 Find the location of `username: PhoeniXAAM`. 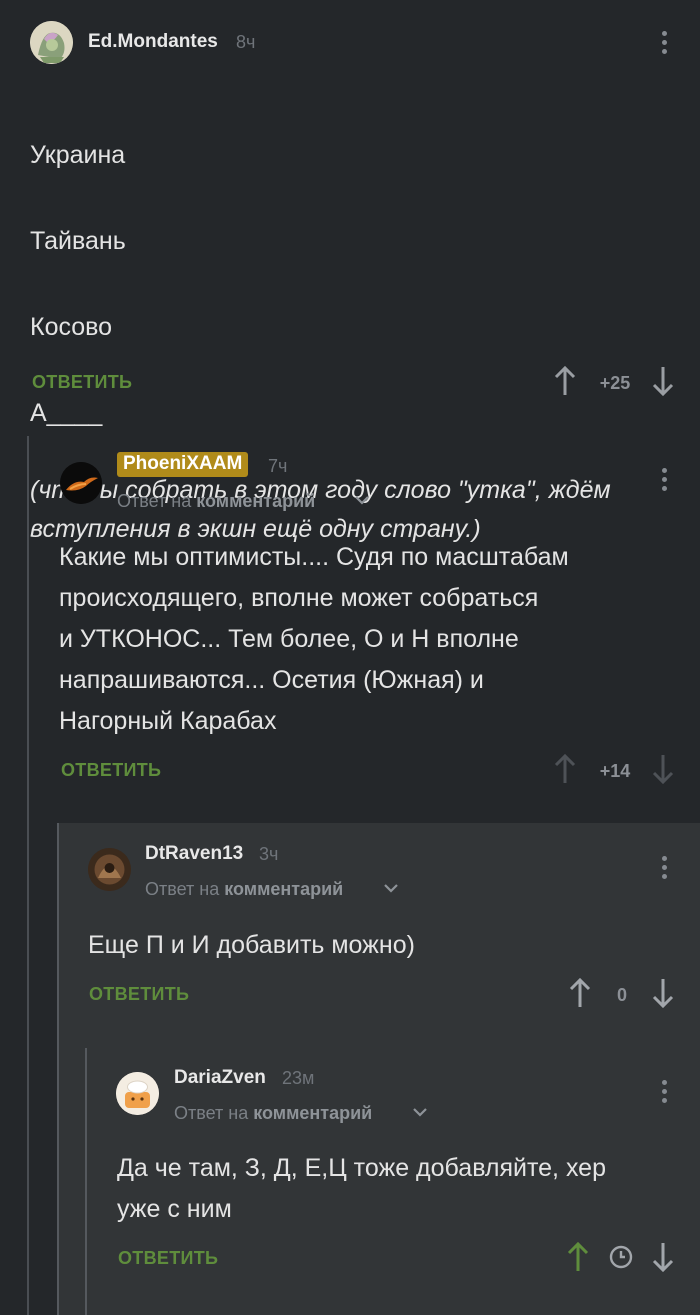

username: PhoeniXAAM is located at coordinates (183, 463).